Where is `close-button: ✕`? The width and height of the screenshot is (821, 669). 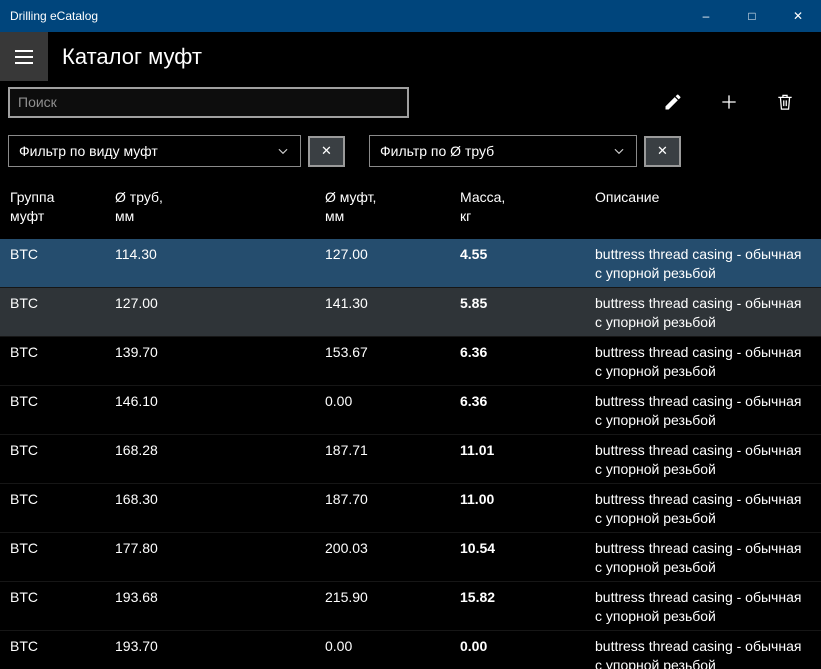
close-button: ✕ is located at coordinates (798, 16).